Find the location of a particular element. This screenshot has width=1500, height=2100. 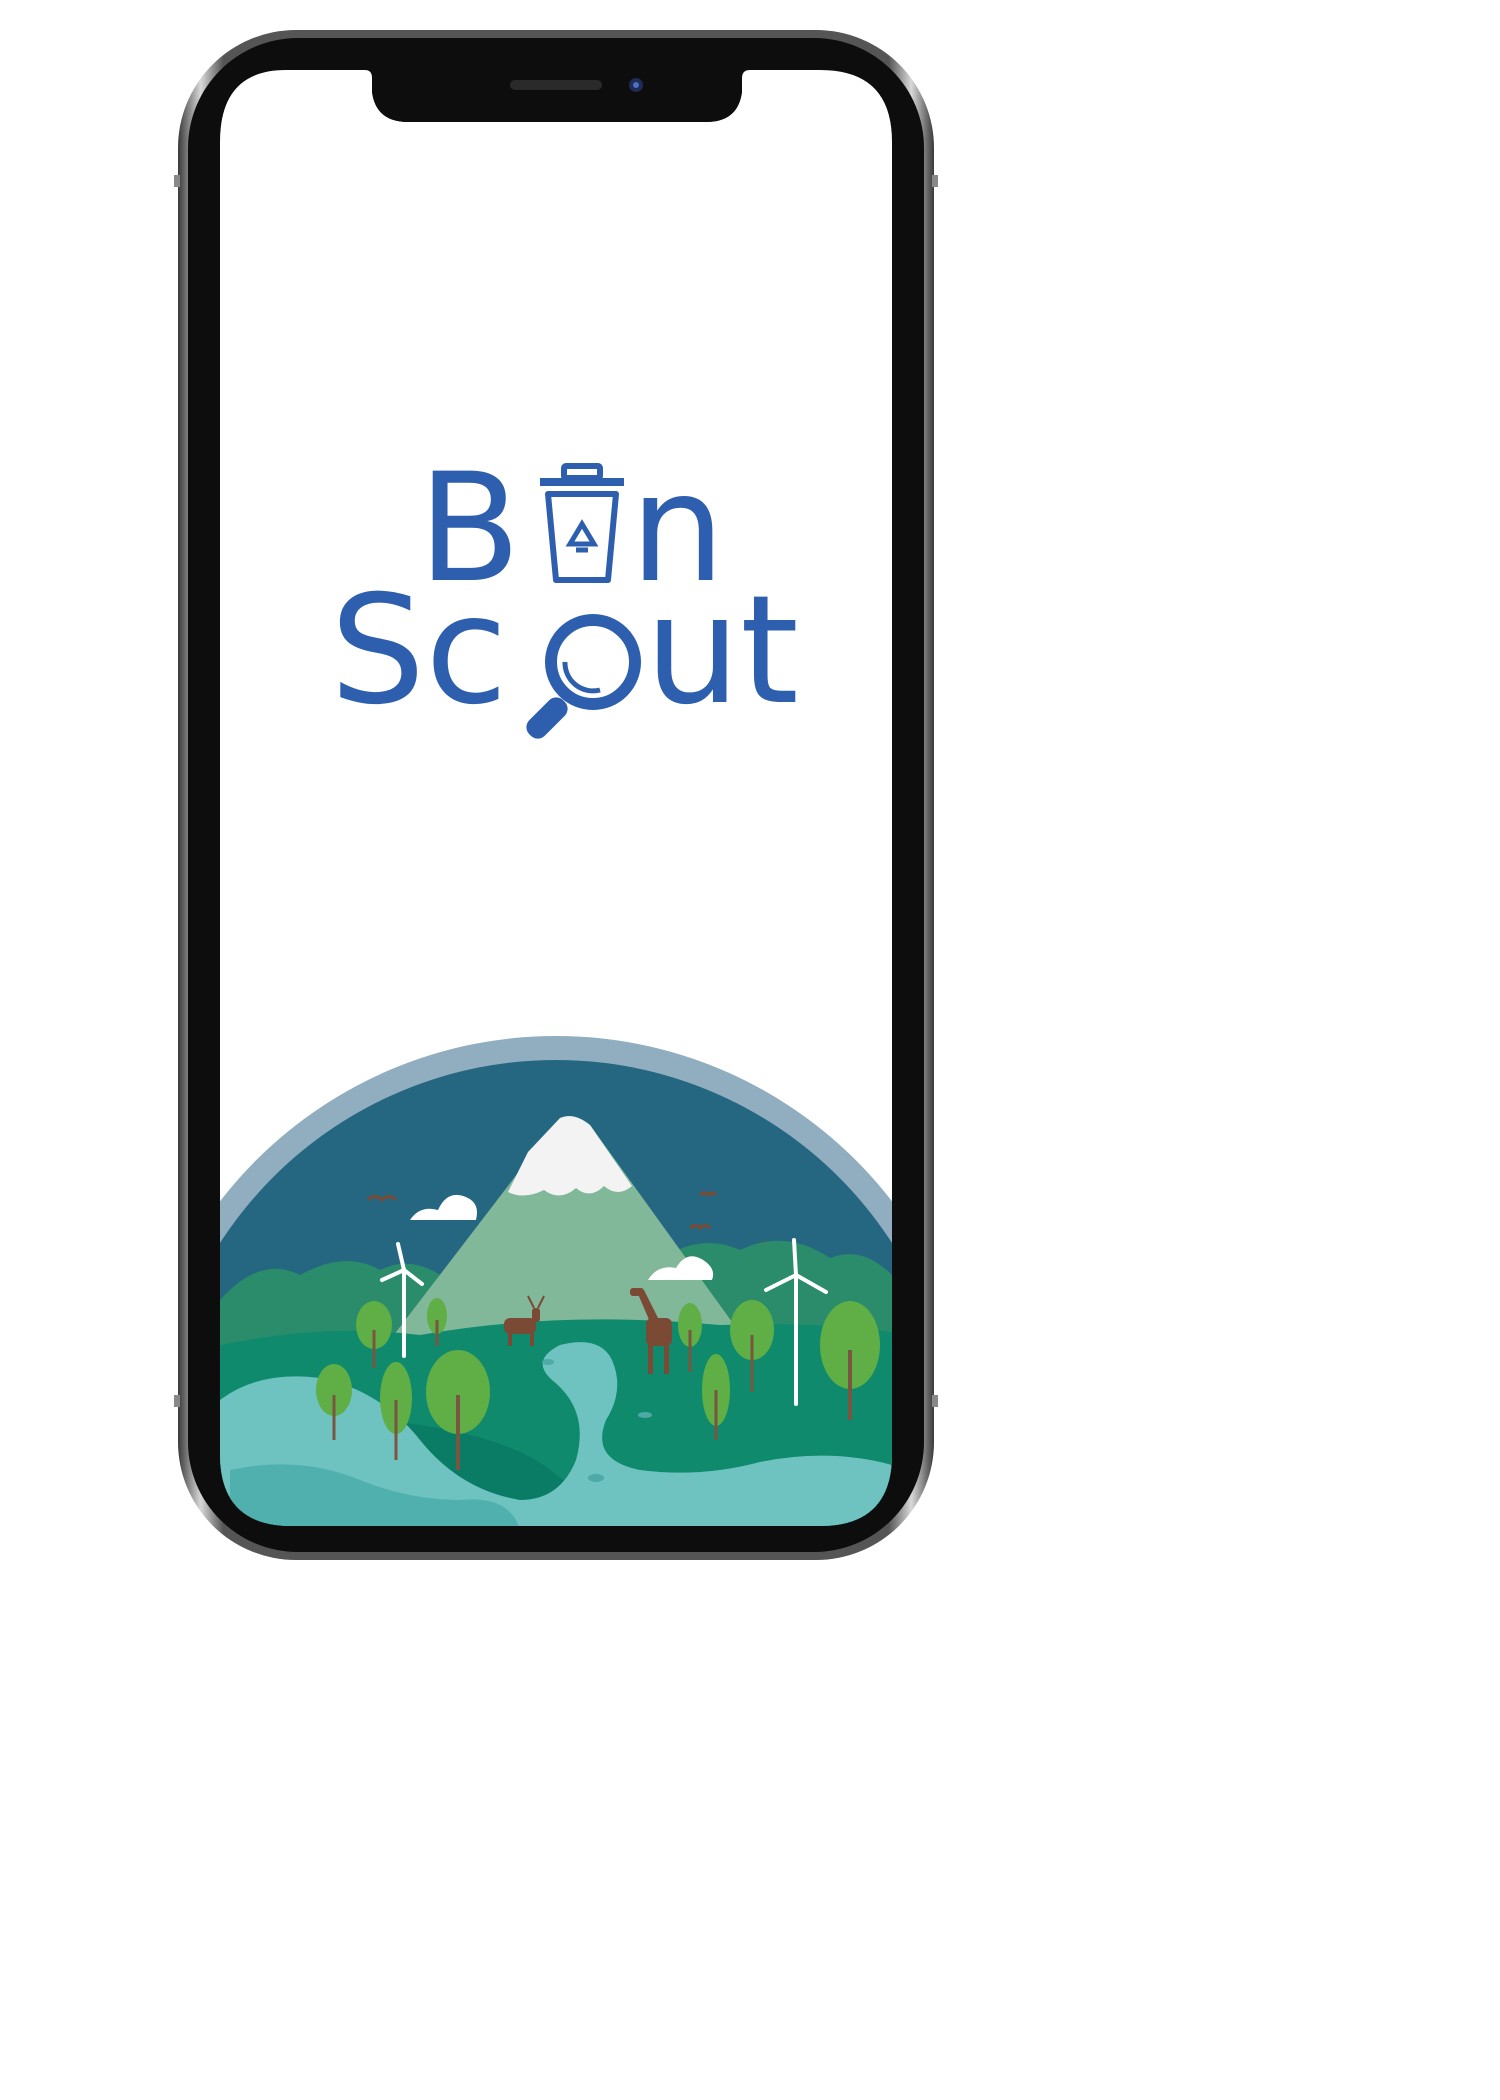

speaker-grille is located at coordinates (556, 85).